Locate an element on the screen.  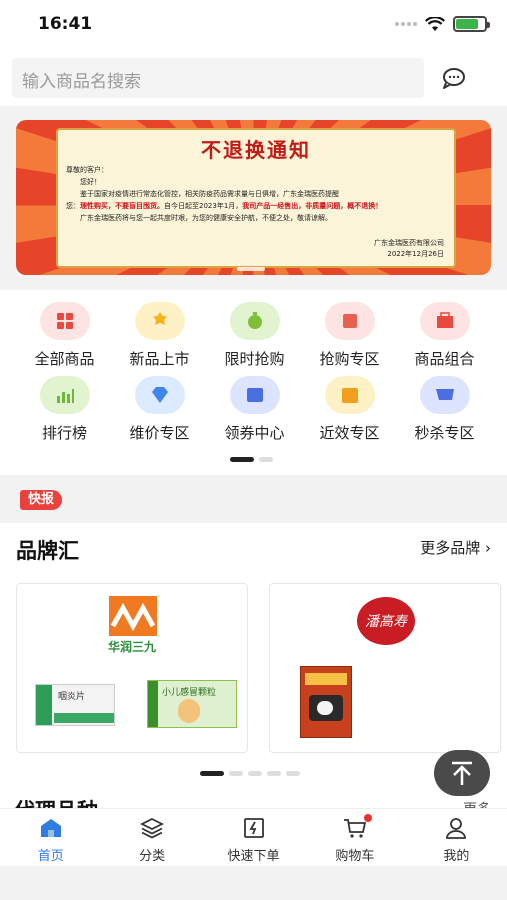
cart-icon is located at coordinates (355, 828).